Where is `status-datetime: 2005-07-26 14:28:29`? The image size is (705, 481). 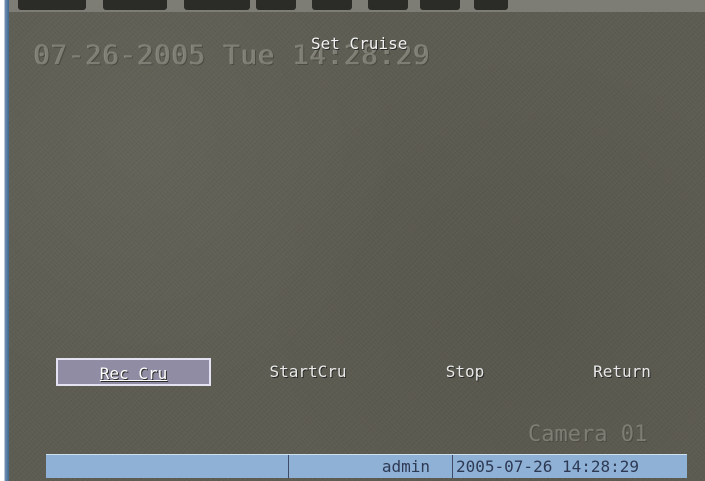
status-datetime: 2005-07-26 14:28:29 is located at coordinates (548, 466).